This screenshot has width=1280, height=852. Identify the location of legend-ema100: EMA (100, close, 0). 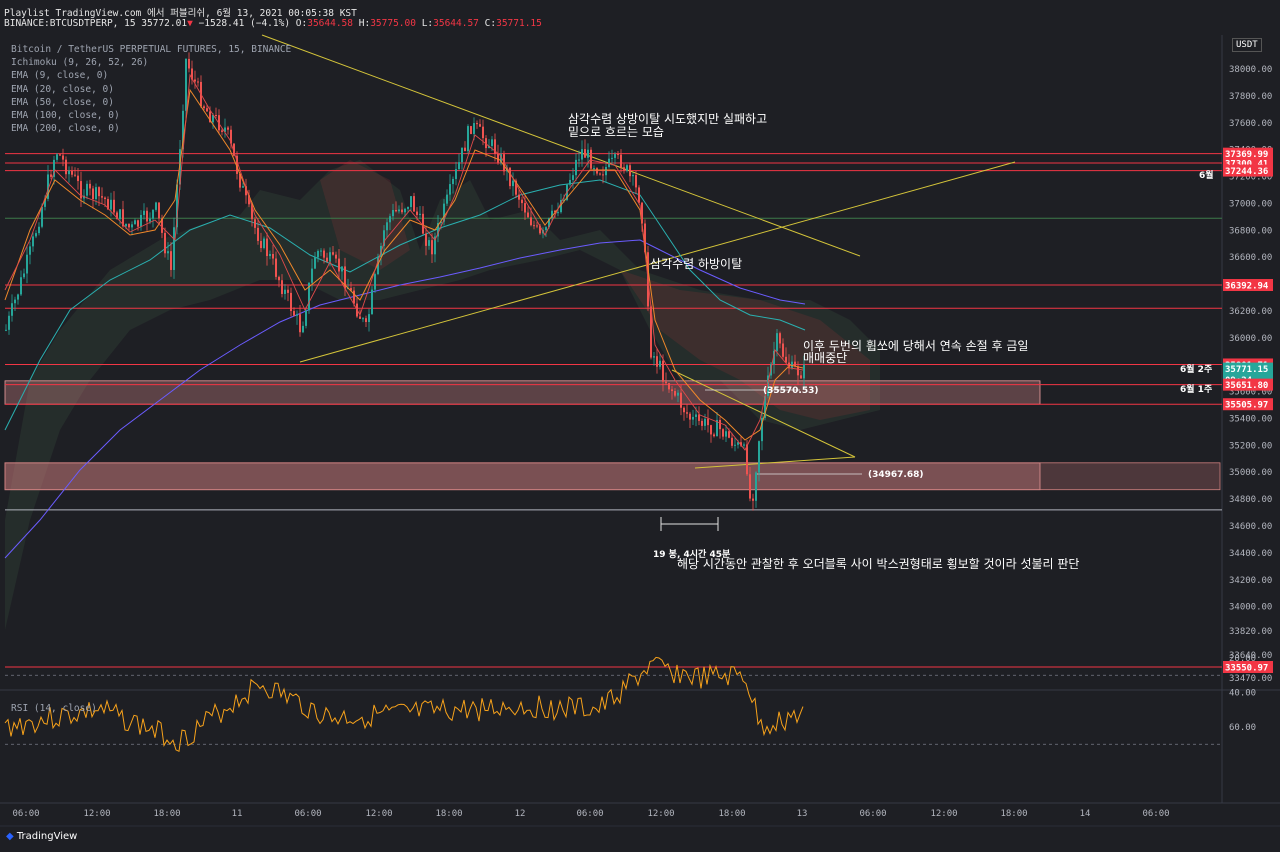
(151, 115).